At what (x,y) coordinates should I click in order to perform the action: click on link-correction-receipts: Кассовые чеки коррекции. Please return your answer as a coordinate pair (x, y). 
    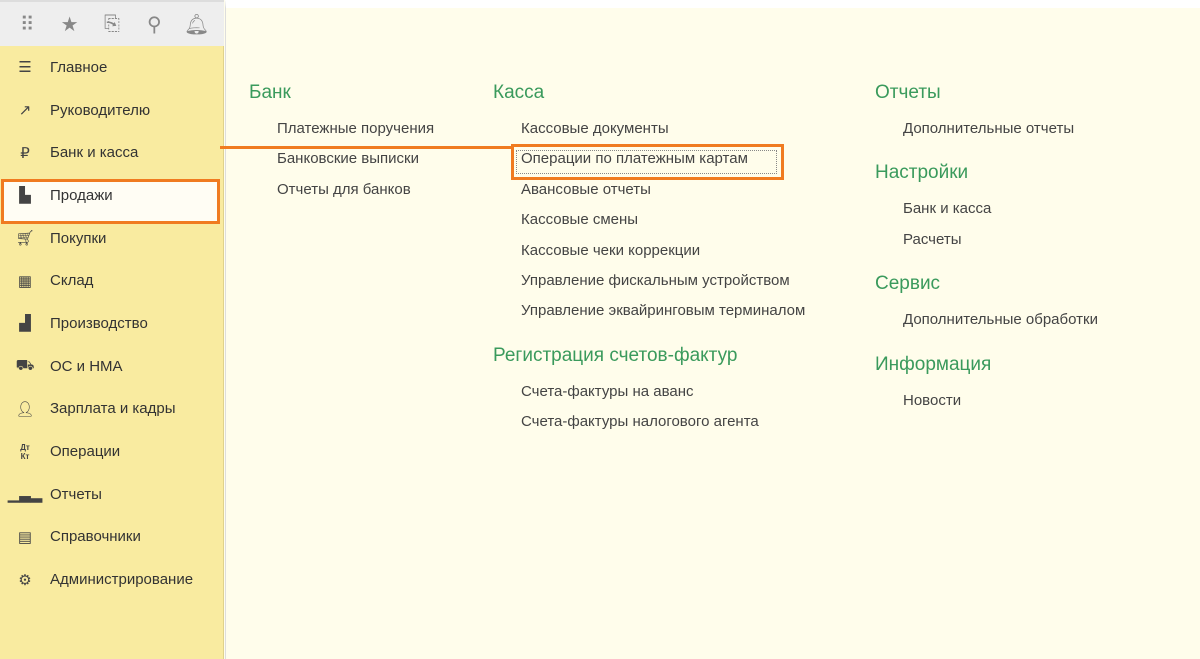
    Looking at the image, I should click on (649, 257).